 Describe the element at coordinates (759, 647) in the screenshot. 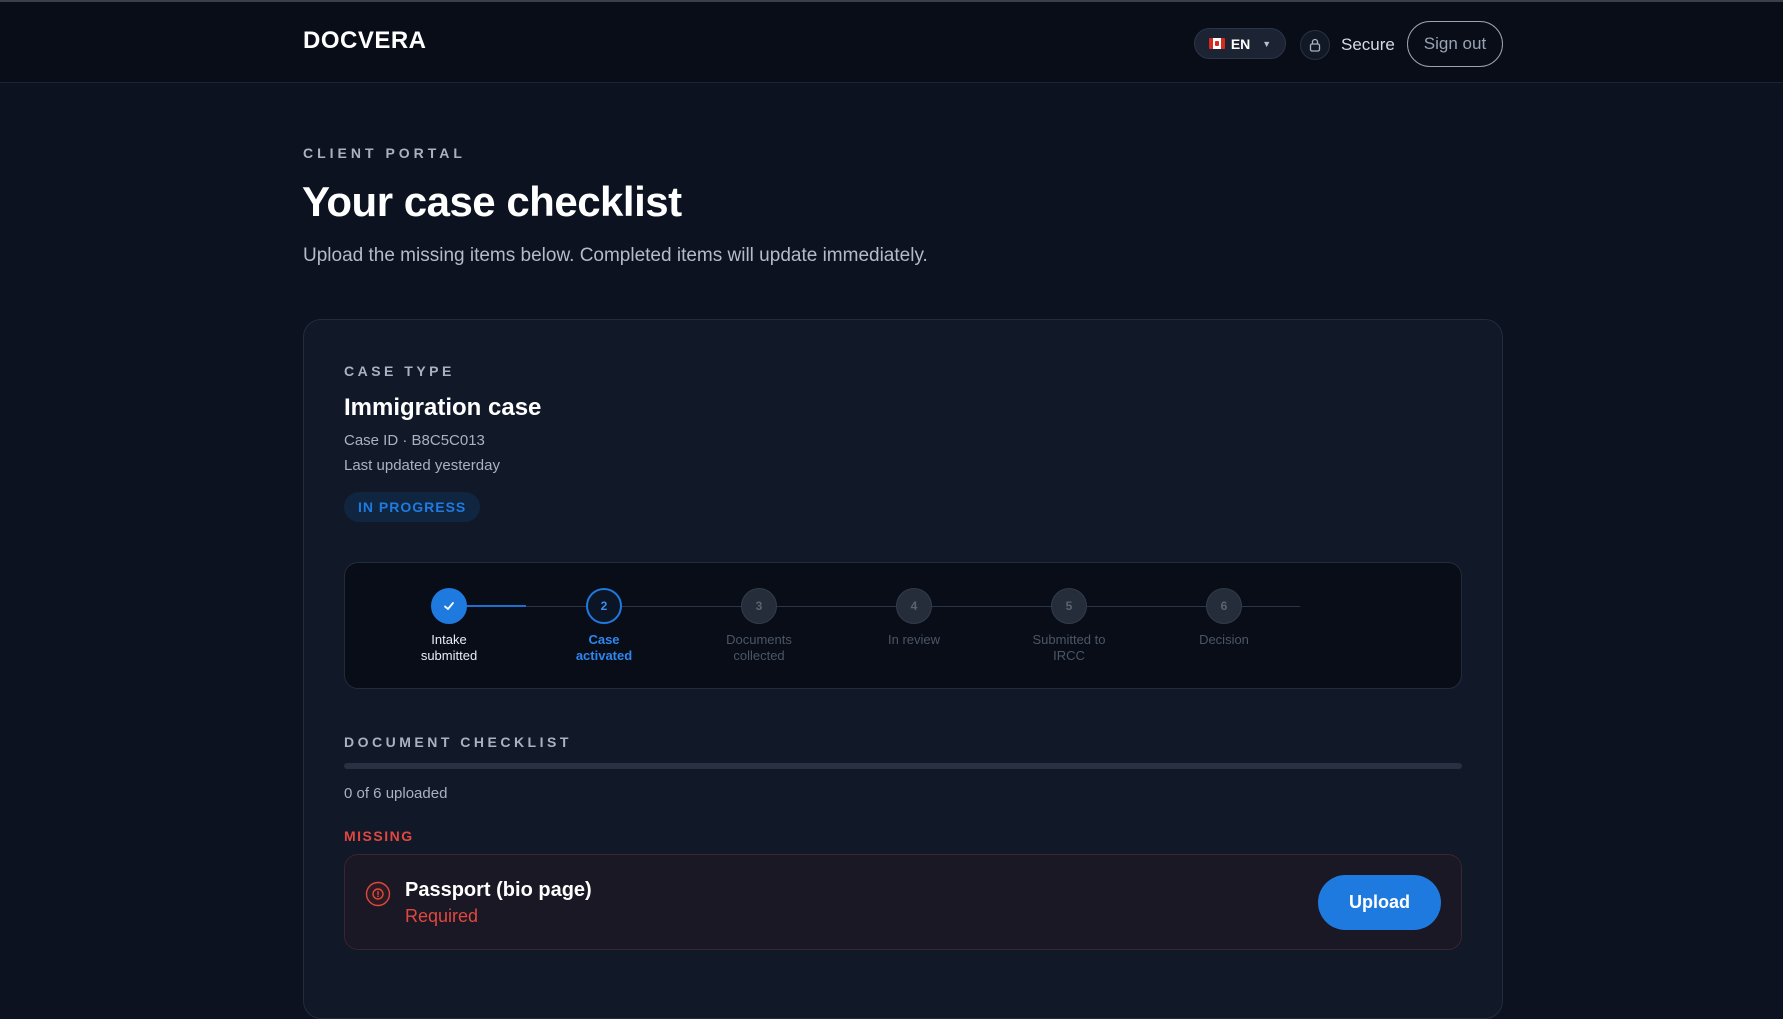

I see `step-label: Documents collected` at that location.